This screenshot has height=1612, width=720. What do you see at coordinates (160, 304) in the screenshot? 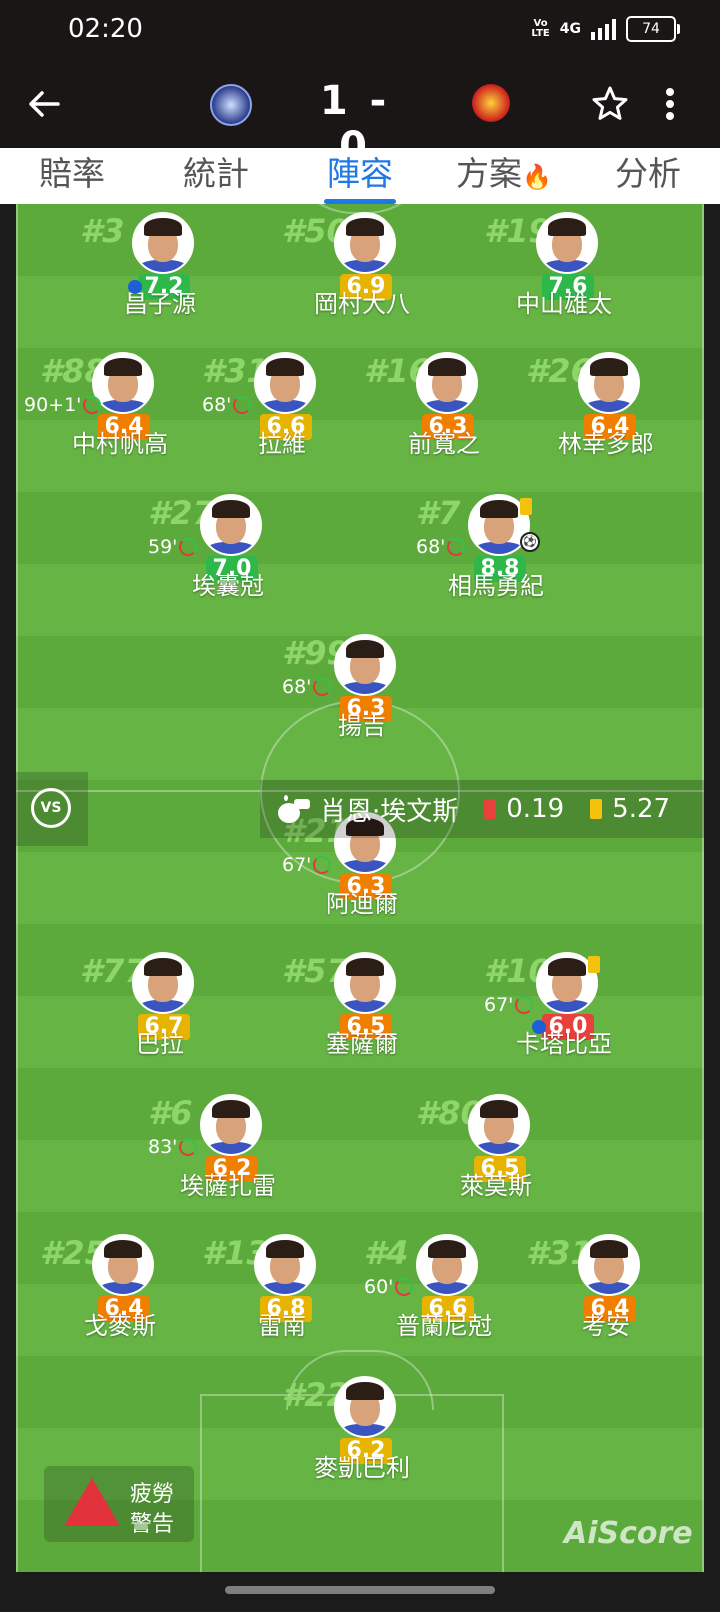
I see `player-name: 昌子源` at bounding box center [160, 304].